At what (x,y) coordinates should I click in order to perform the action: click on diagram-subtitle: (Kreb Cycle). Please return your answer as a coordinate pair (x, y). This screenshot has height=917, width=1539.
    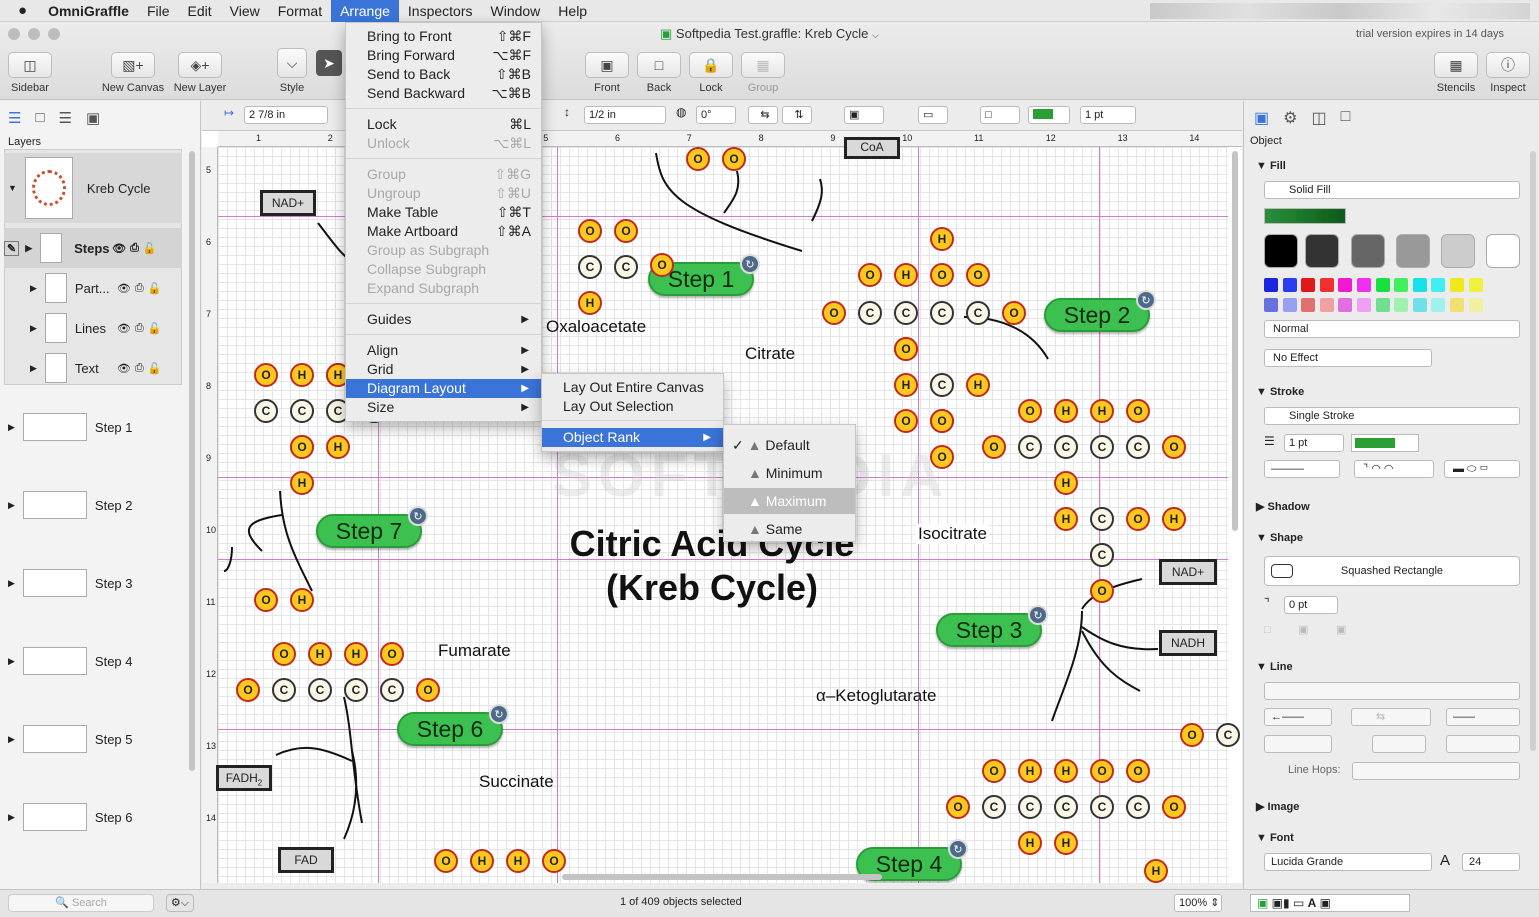
    Looking at the image, I should click on (712, 588).